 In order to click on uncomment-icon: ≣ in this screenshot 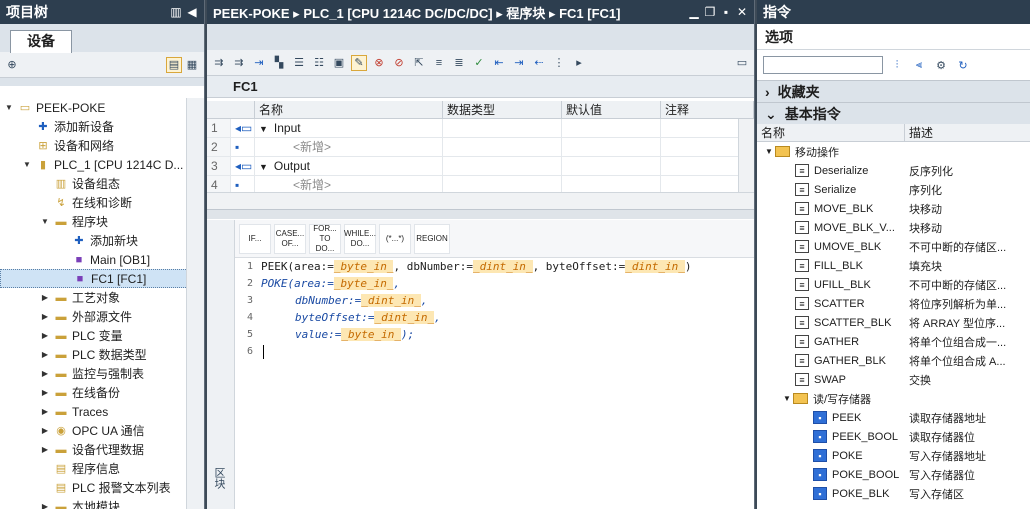, I will do `click(459, 63)`.